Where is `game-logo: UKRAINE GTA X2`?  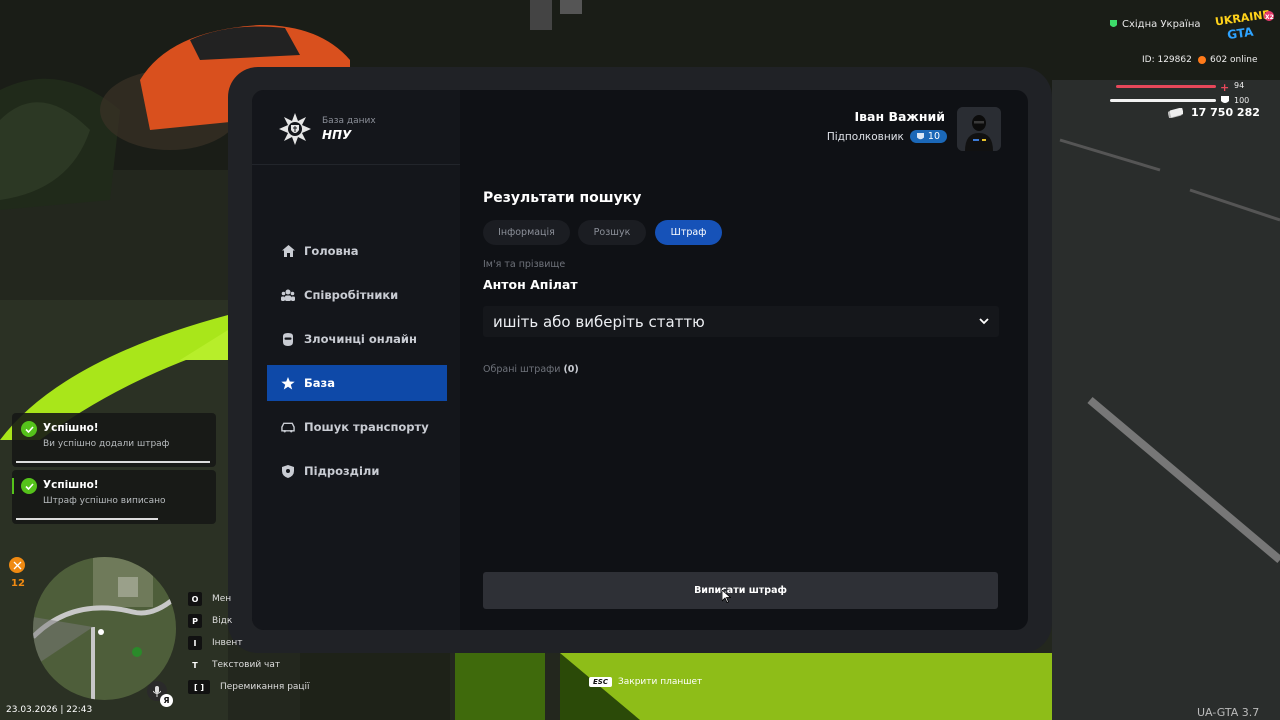
game-logo: UKRAINE GTA X2 is located at coordinates (1244, 26).